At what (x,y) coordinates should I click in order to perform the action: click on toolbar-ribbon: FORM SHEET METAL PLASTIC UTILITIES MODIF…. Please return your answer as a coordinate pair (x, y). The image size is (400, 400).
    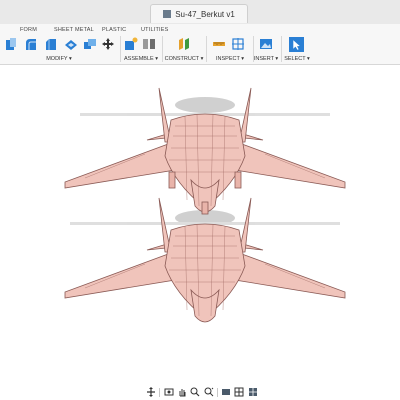
    Looking at the image, I should click on (200, 44).